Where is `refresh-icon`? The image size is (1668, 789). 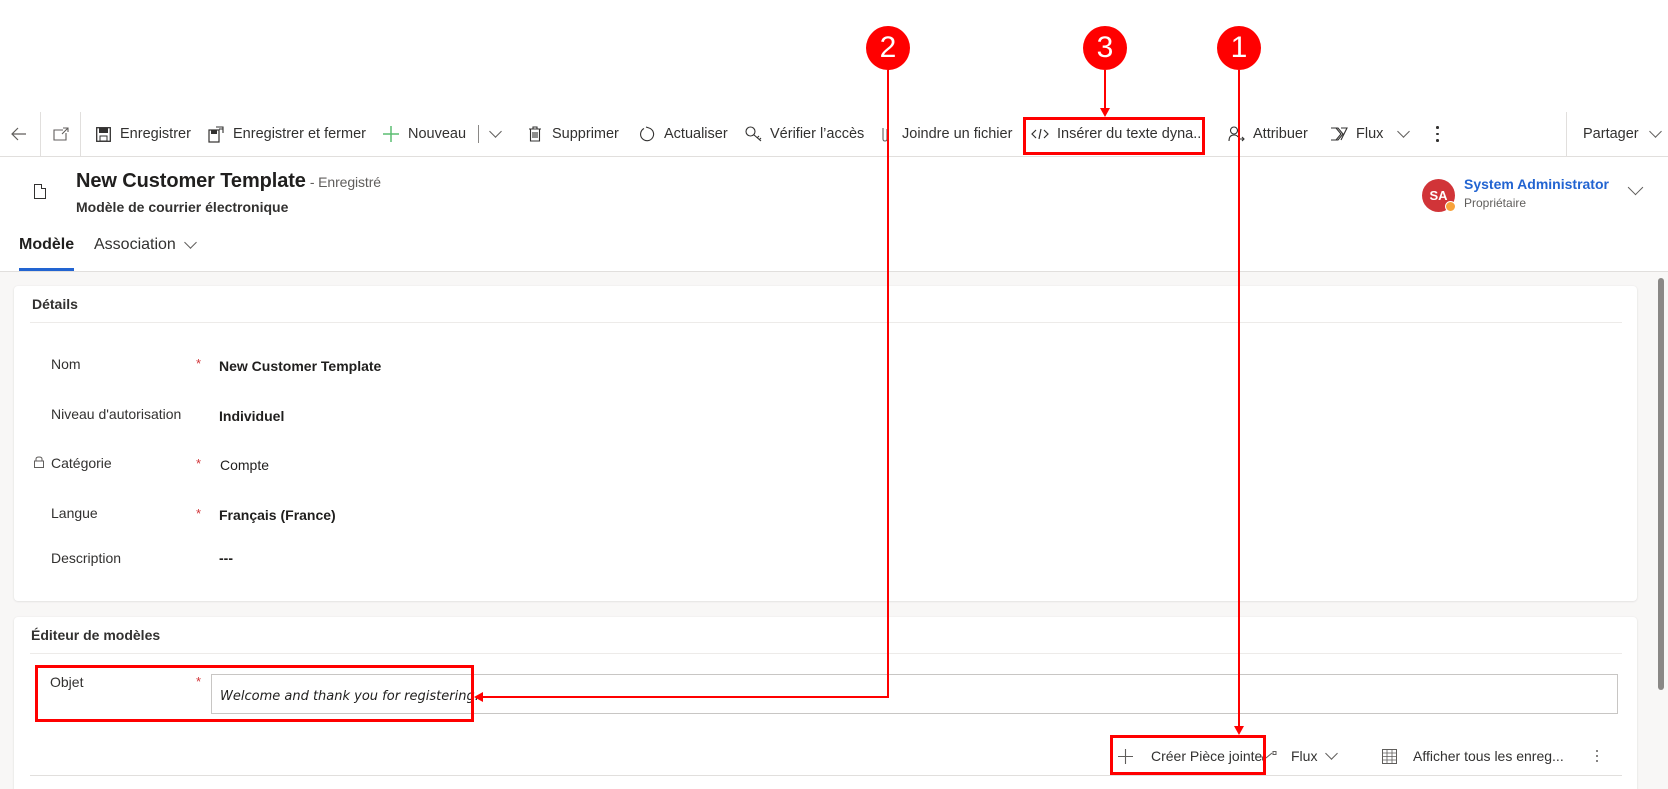 refresh-icon is located at coordinates (647, 134).